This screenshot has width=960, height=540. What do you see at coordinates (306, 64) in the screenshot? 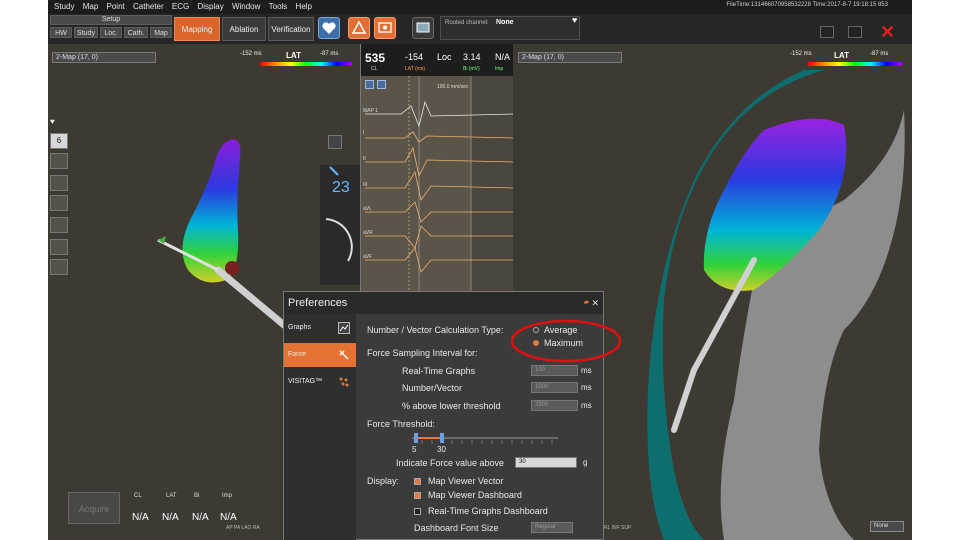
I see `left-lat-colorbar` at bounding box center [306, 64].